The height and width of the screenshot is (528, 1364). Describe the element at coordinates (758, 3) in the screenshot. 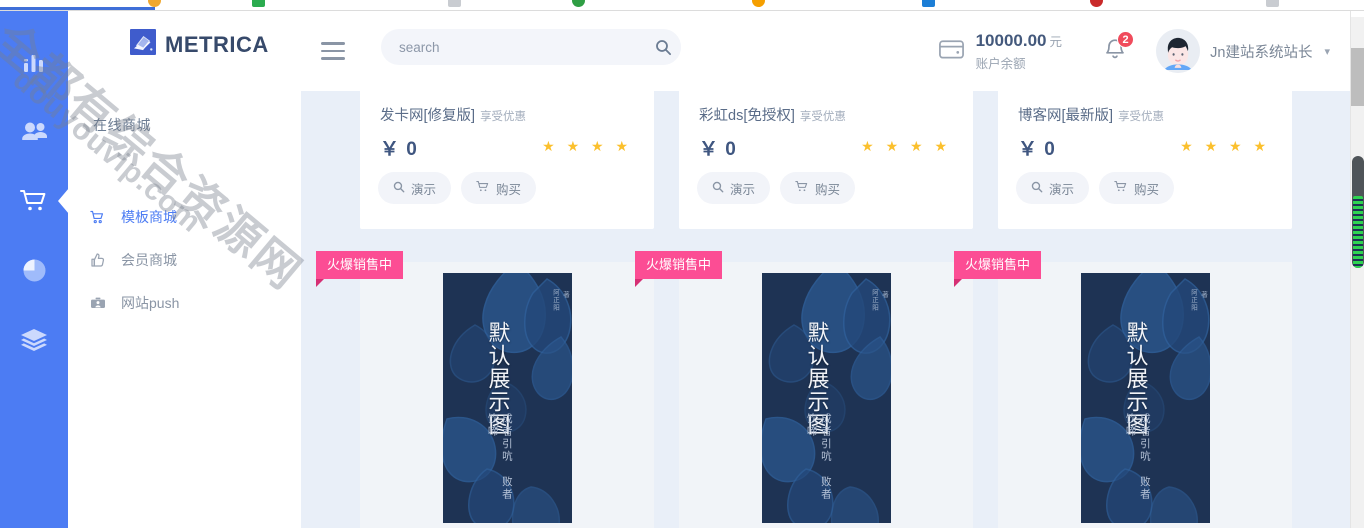

I see `bookmark-firefox-icon` at that location.